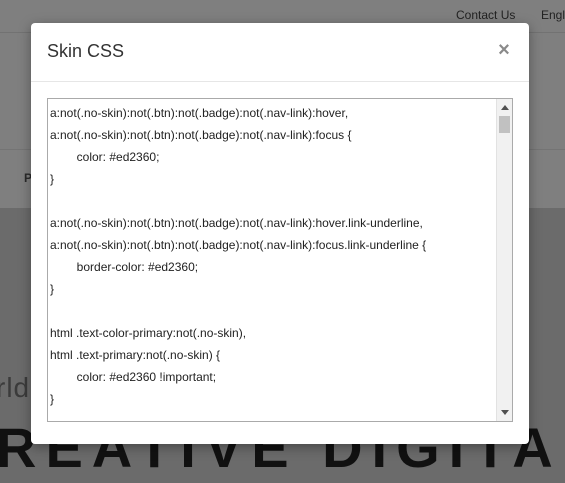  Describe the element at coordinates (504, 50) in the screenshot. I see `close-icon: ×` at that location.